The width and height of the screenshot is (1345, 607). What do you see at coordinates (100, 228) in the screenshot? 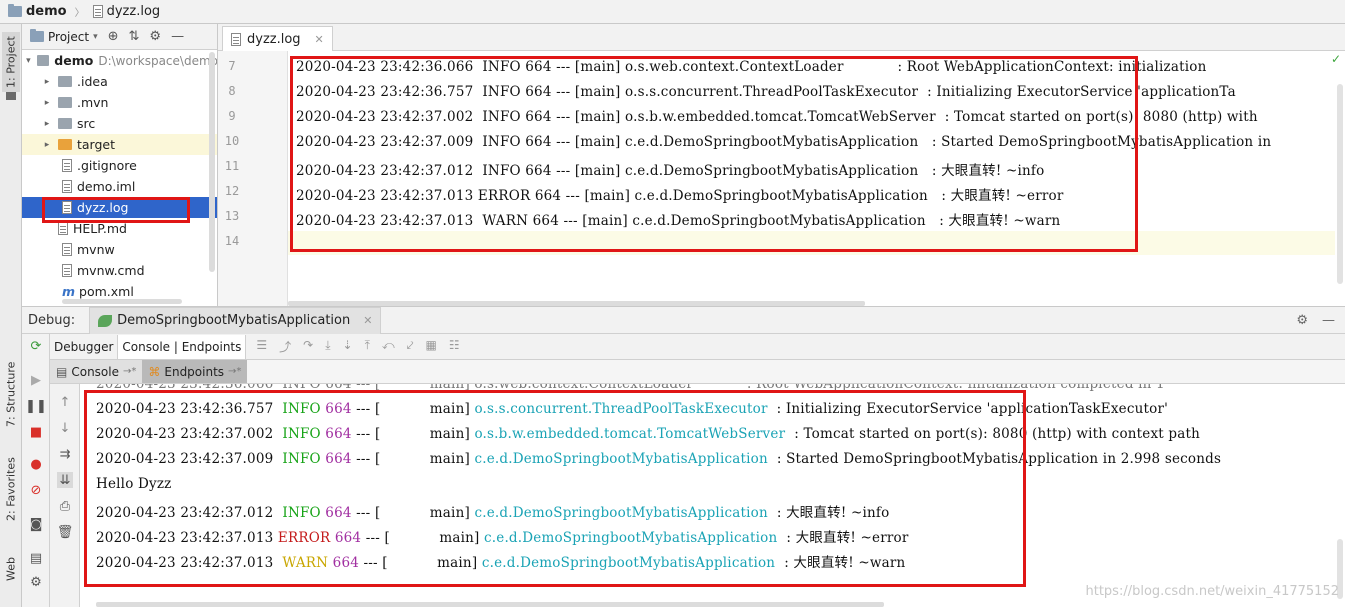
I see `tree-item-label: HELP.md` at bounding box center [100, 228].